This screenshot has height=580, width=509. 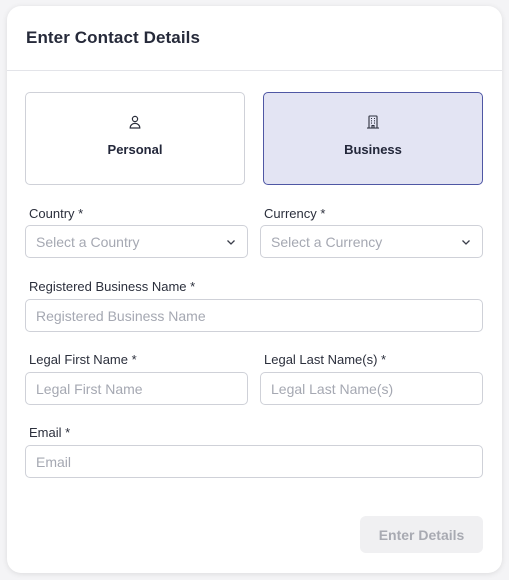 What do you see at coordinates (325, 359) in the screenshot?
I see `last-name-label: Legal Last Name(s) *` at bounding box center [325, 359].